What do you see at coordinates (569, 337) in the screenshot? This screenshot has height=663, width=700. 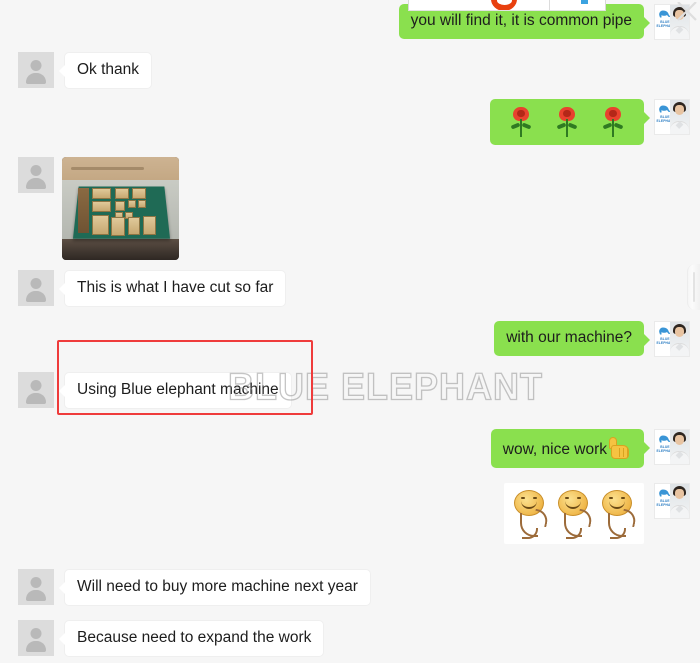 I see `message-text: with our machine?` at bounding box center [569, 337].